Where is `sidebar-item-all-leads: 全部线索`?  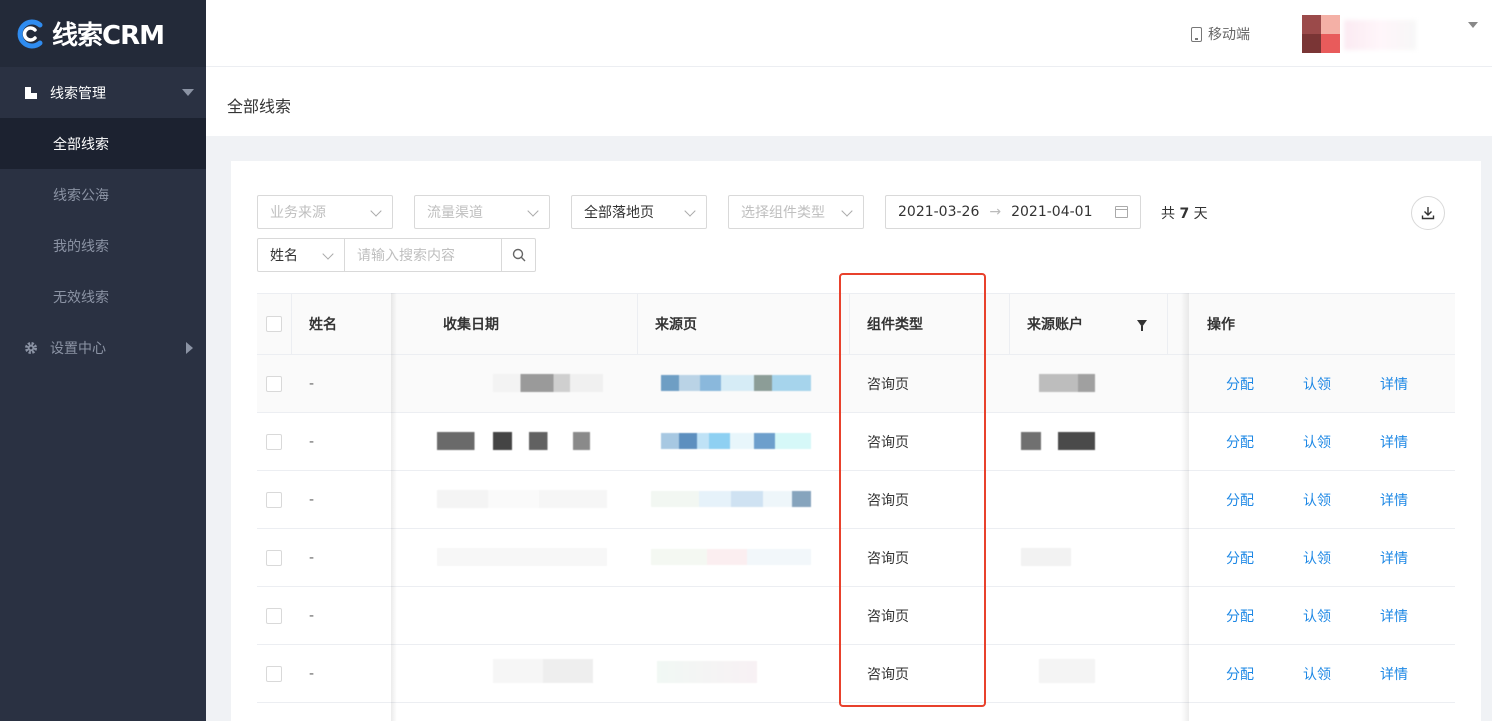 sidebar-item-all-leads: 全部线索 is located at coordinates (103, 143).